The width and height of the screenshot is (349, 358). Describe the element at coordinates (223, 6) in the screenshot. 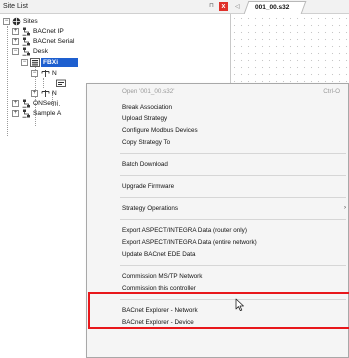

I see `close-icon: x` at that location.